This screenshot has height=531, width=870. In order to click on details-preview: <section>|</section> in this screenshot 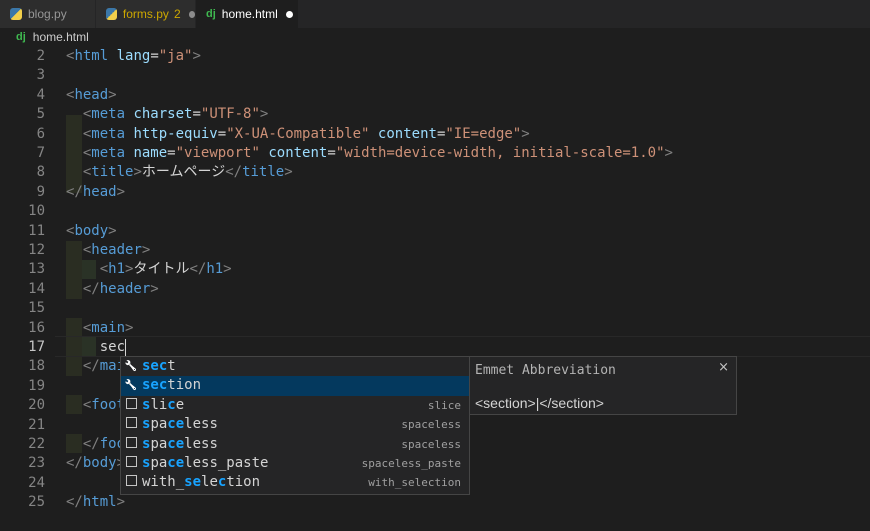, I will do `click(539, 403)`.